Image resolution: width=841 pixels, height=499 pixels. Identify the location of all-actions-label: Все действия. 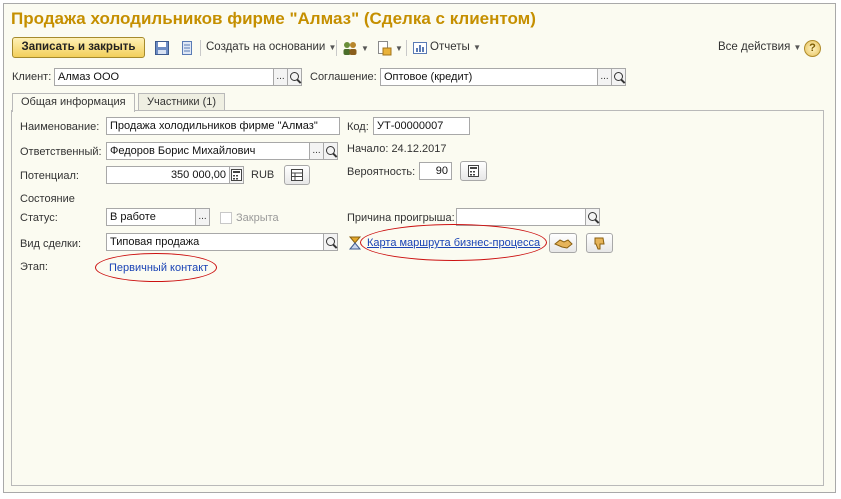
(754, 47).